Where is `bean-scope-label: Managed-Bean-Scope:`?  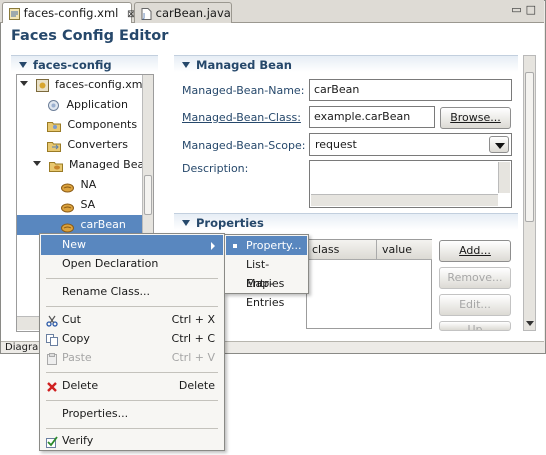 bean-scope-label: Managed-Bean-Scope: is located at coordinates (244, 145).